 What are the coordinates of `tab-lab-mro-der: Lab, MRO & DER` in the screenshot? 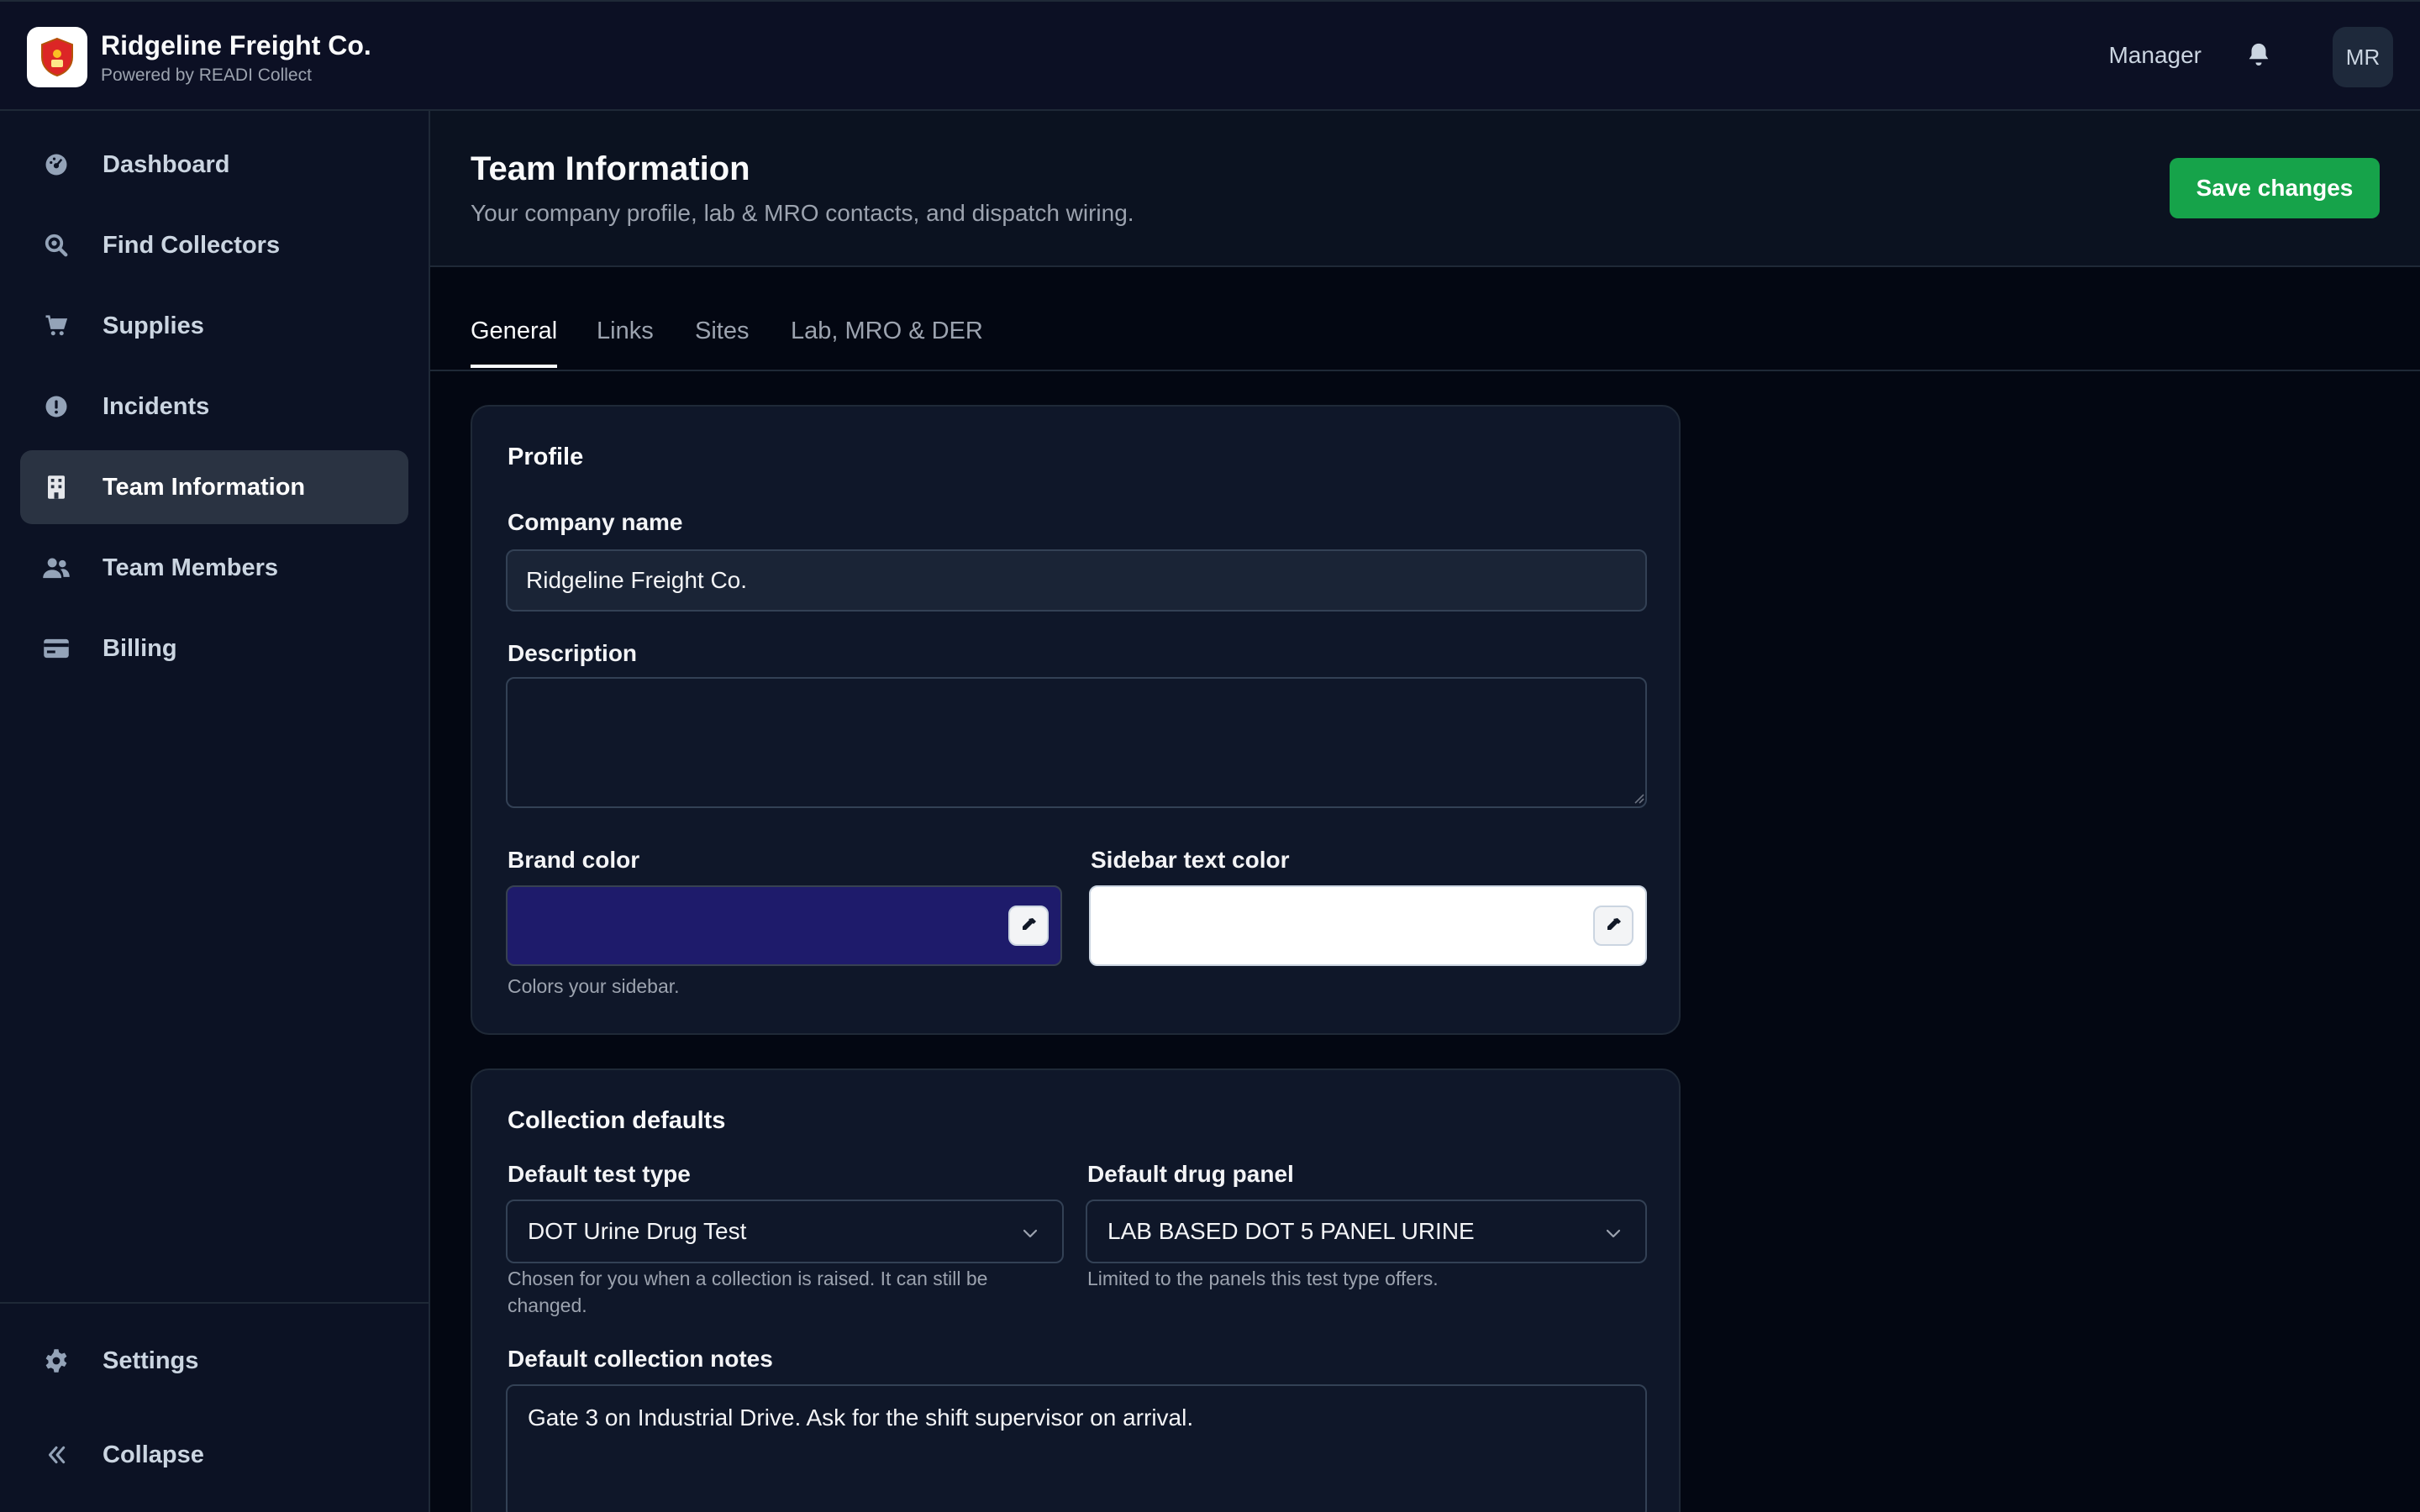 It's located at (887, 339).